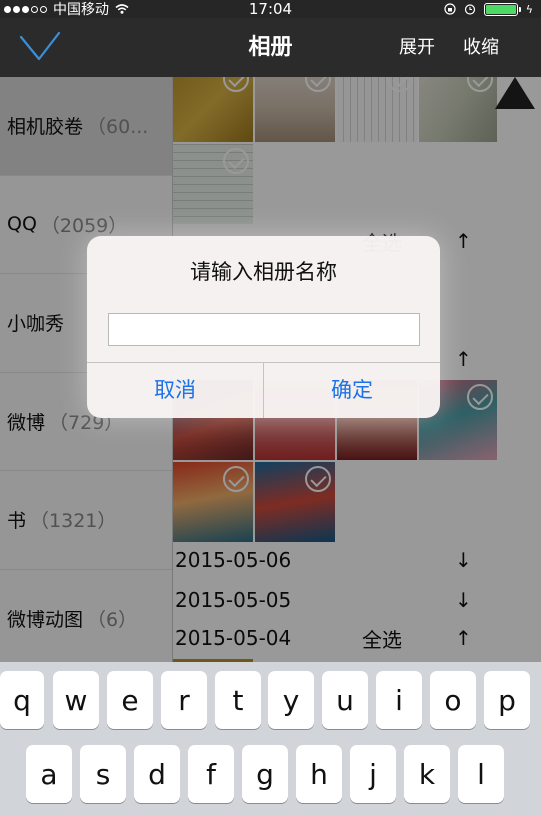 This screenshot has width=541, height=816. I want to click on key-q: q, so click(22, 700).